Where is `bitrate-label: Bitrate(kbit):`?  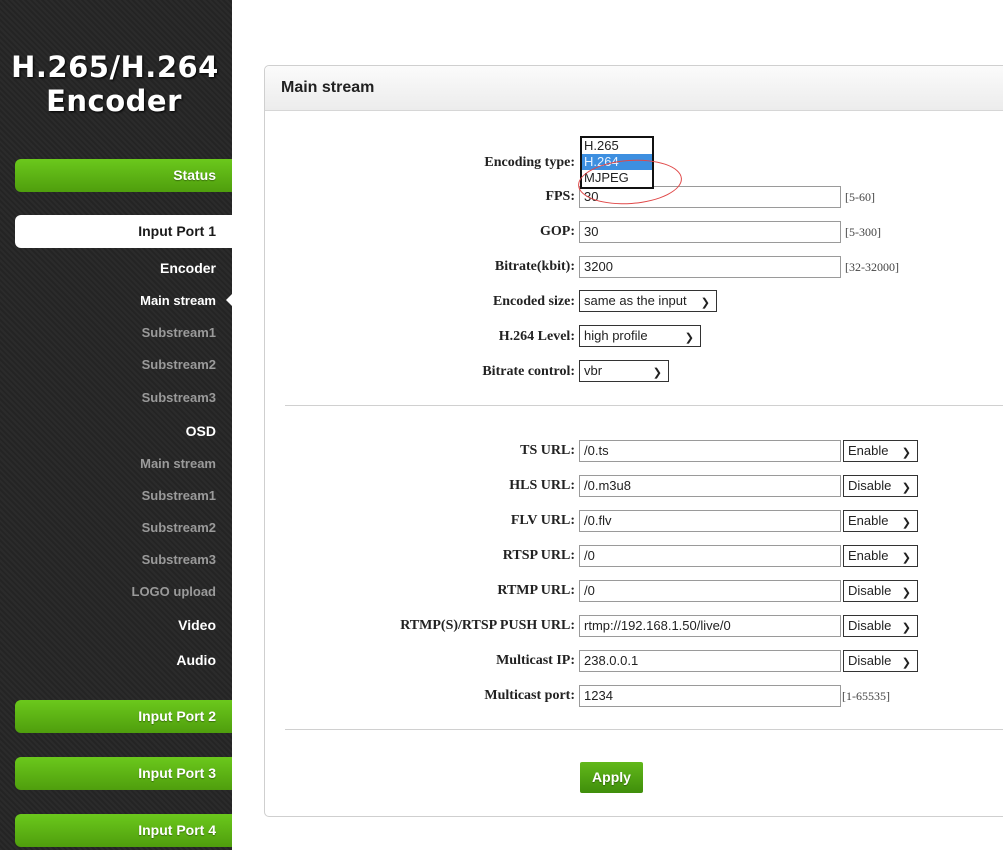 bitrate-label: Bitrate(kbit): is located at coordinates (534, 266).